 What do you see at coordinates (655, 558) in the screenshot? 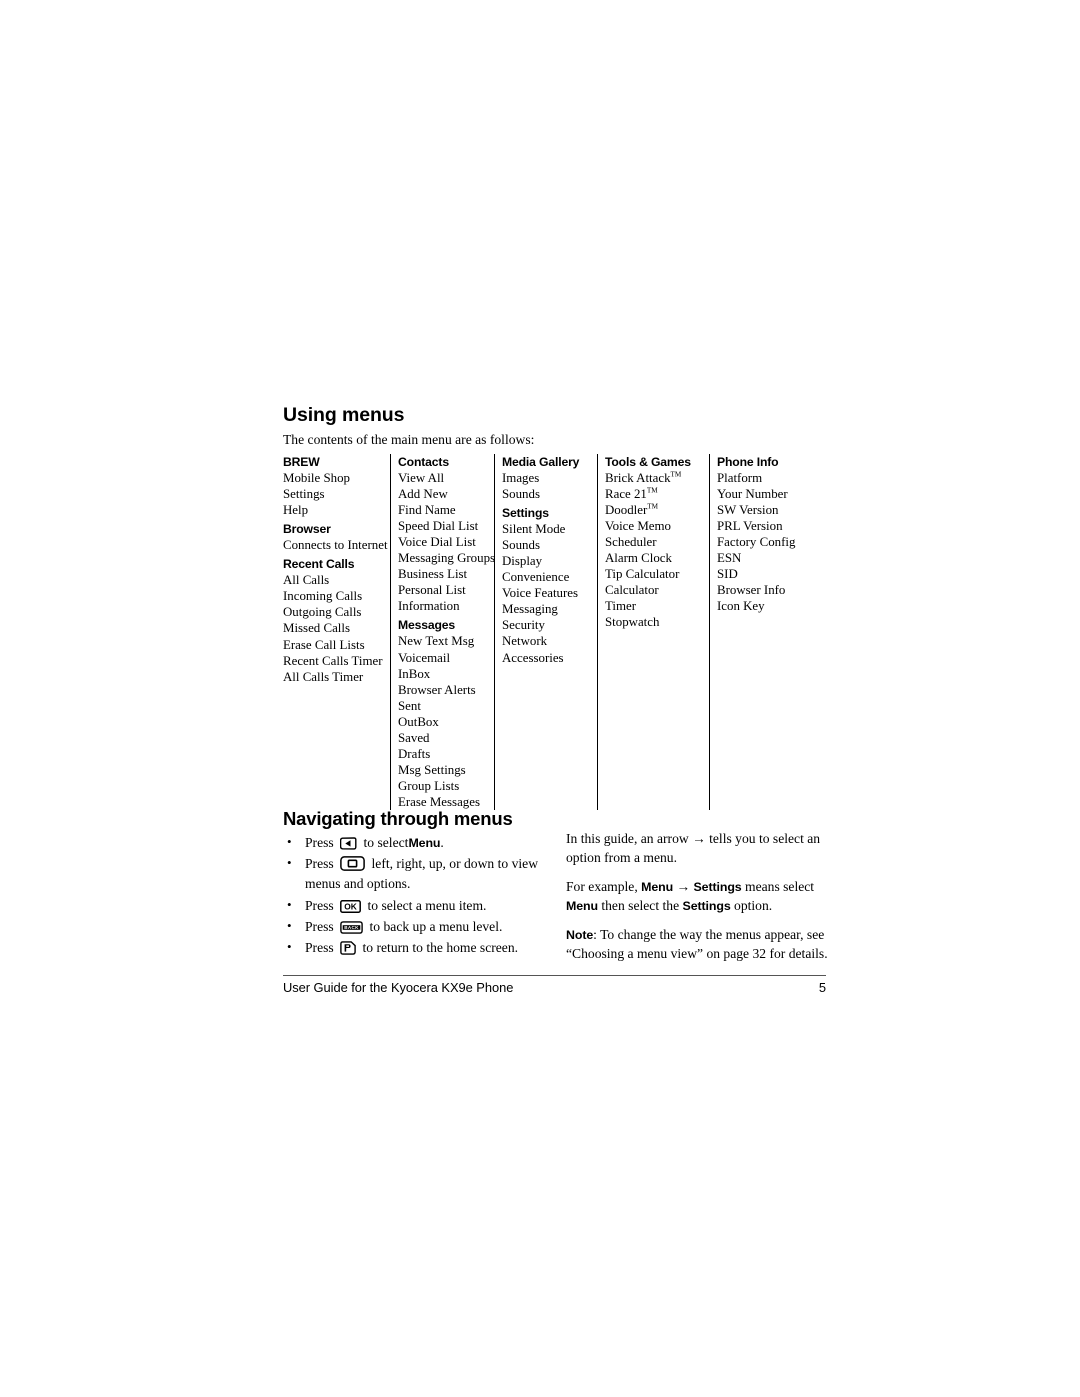
I see `menu-item: Alarm Clock` at bounding box center [655, 558].